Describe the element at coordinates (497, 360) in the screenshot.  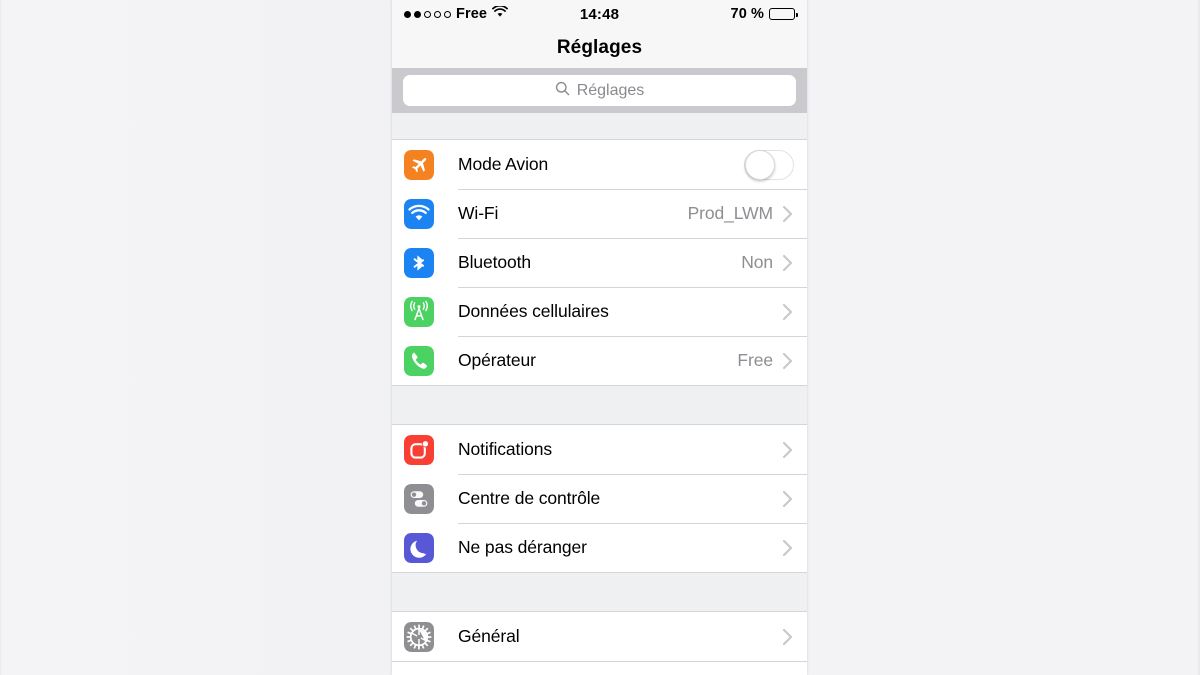
I see `settings-row-label: Opérateur` at that location.